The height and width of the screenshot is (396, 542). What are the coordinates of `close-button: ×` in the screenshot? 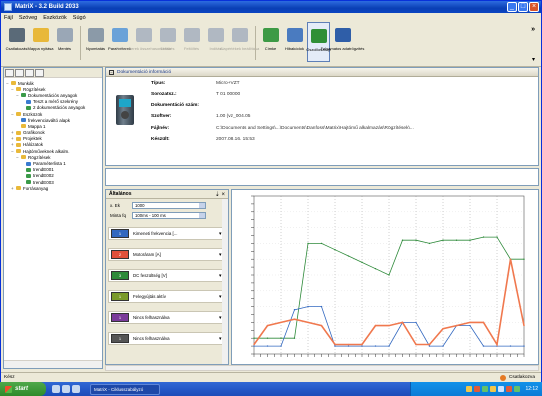 It's located at (534, 7).